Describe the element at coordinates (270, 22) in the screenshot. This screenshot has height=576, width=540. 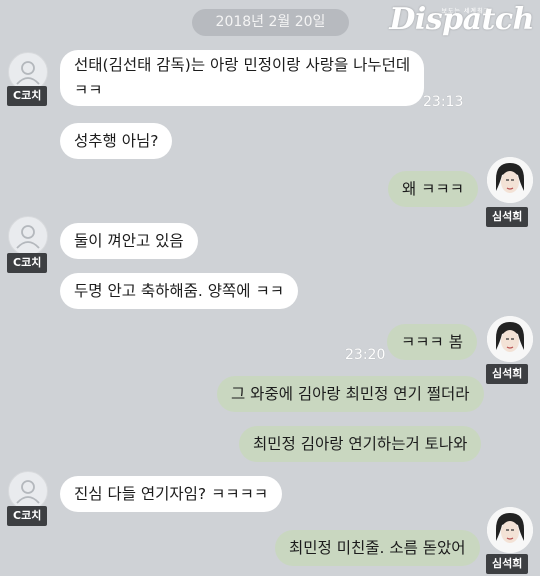
I see `date-divider: 2018년 2월 20일` at that location.